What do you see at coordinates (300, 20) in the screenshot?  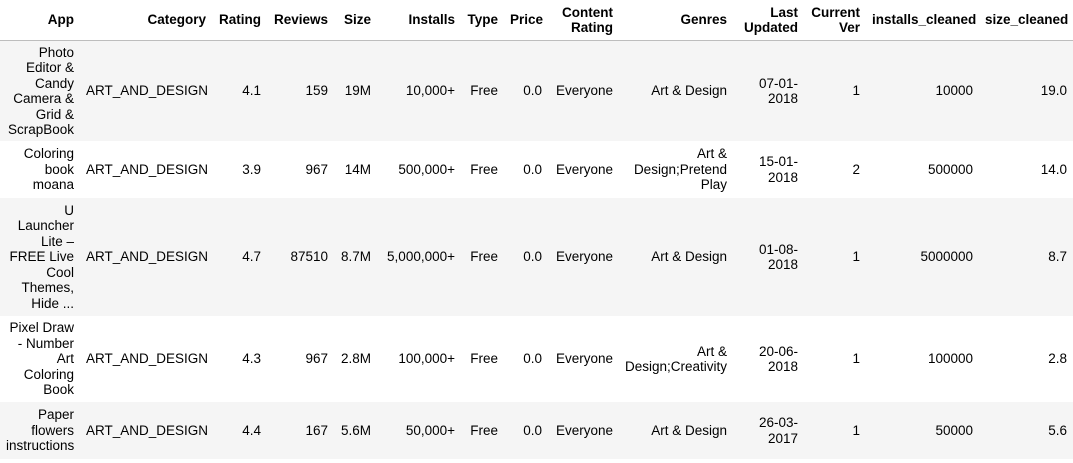 I see `column-header-reviews: Reviews` at bounding box center [300, 20].